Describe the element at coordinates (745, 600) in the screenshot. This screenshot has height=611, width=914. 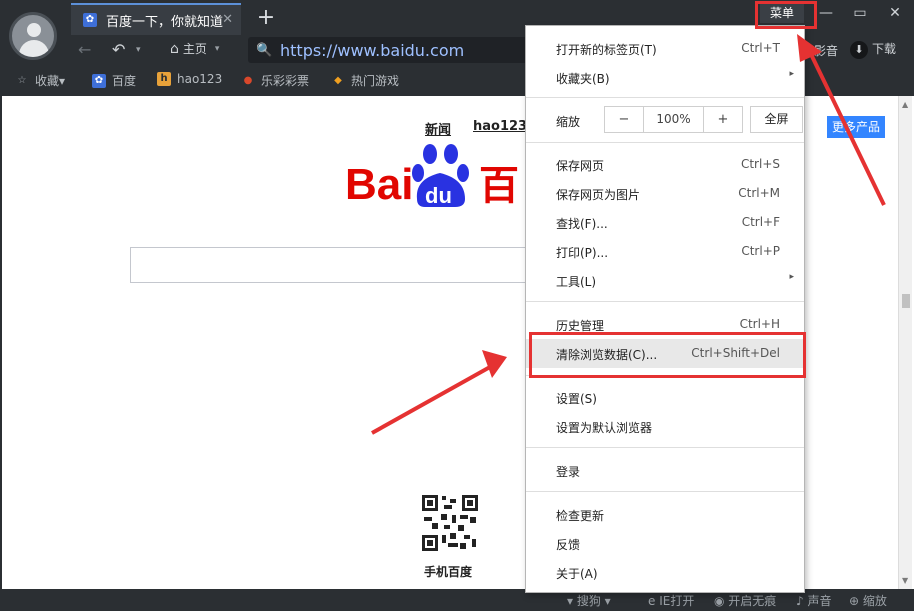
I see `incognito-button: ◉ 开启无痕` at that location.